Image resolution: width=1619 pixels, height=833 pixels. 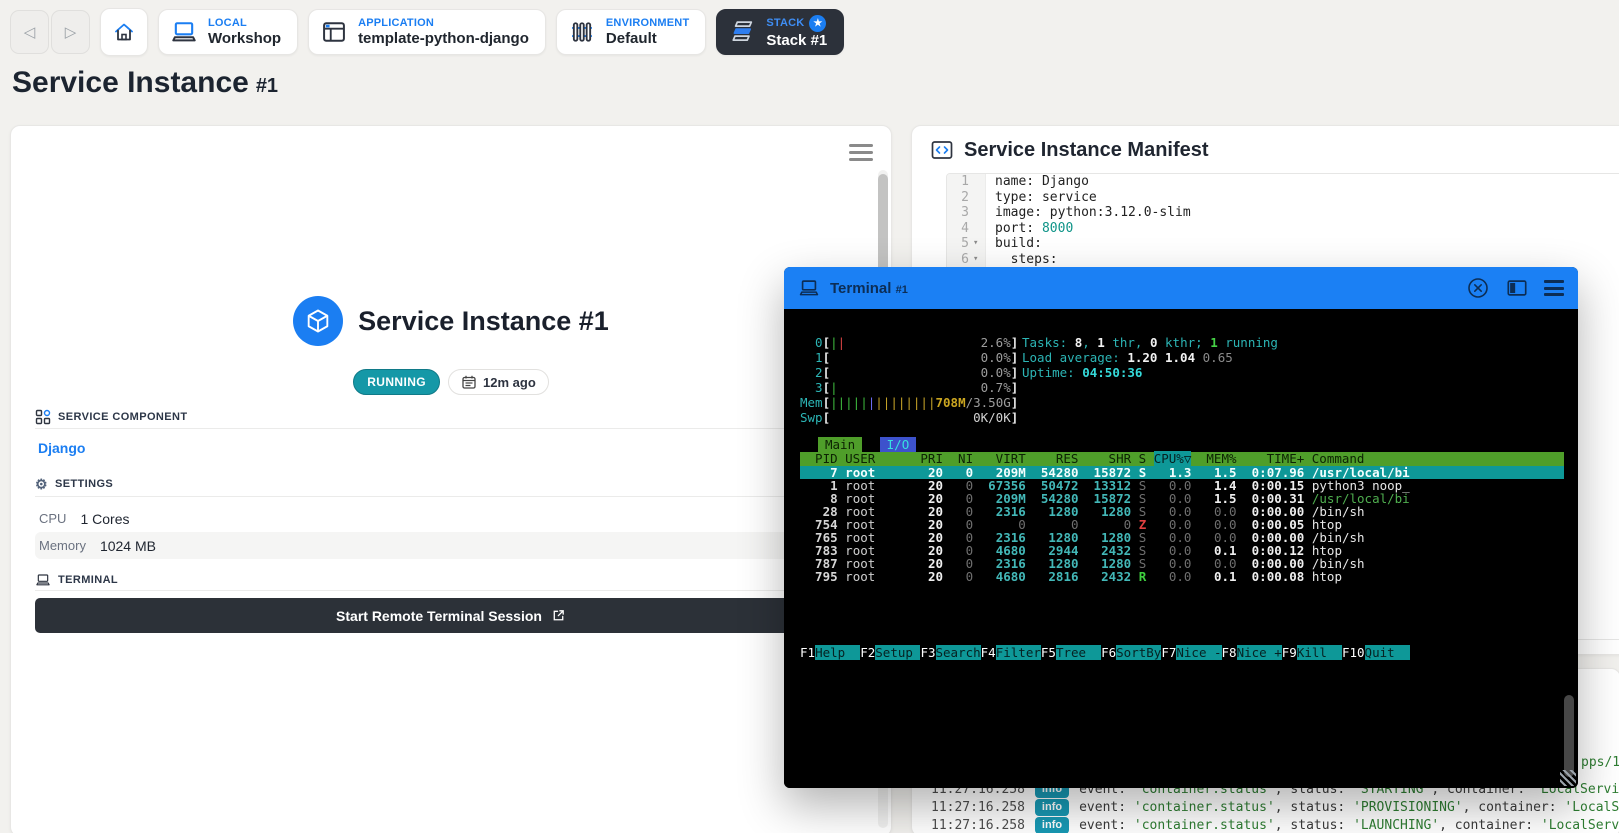 What do you see at coordinates (785, 23) in the screenshot?
I see `crumb-label: STACK` at bounding box center [785, 23].